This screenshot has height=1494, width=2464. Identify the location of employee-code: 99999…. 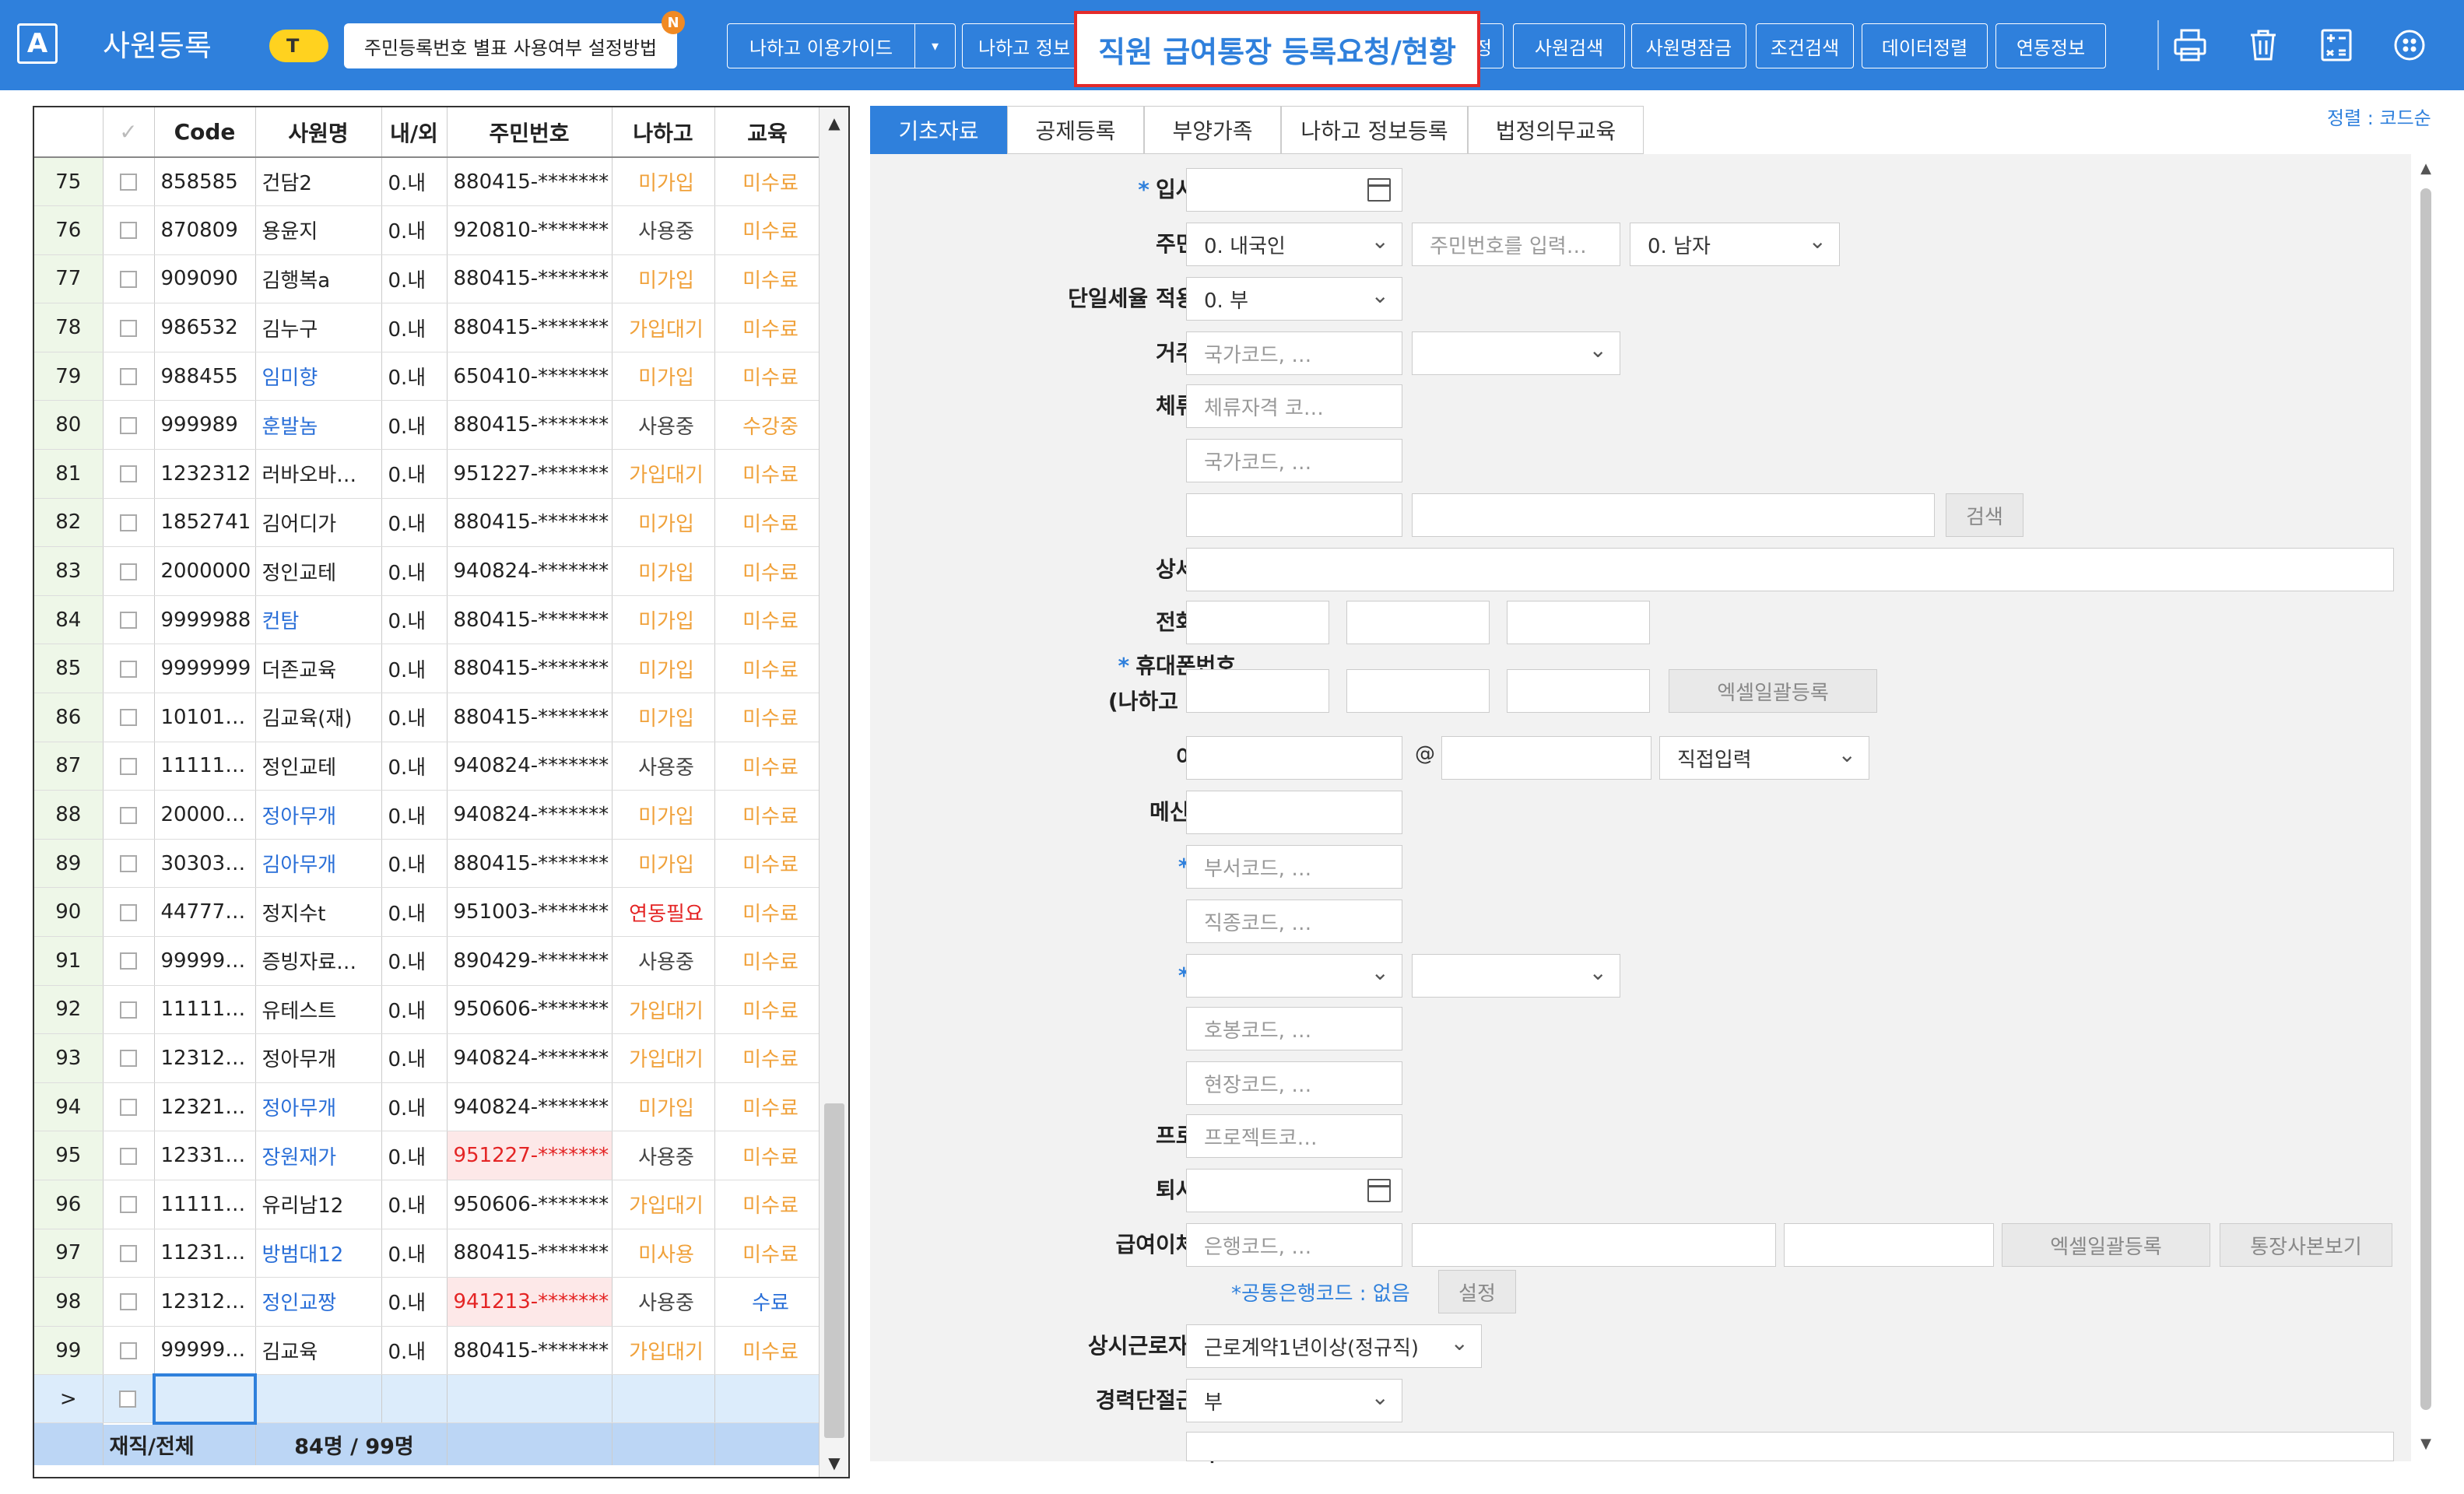
(205, 961).